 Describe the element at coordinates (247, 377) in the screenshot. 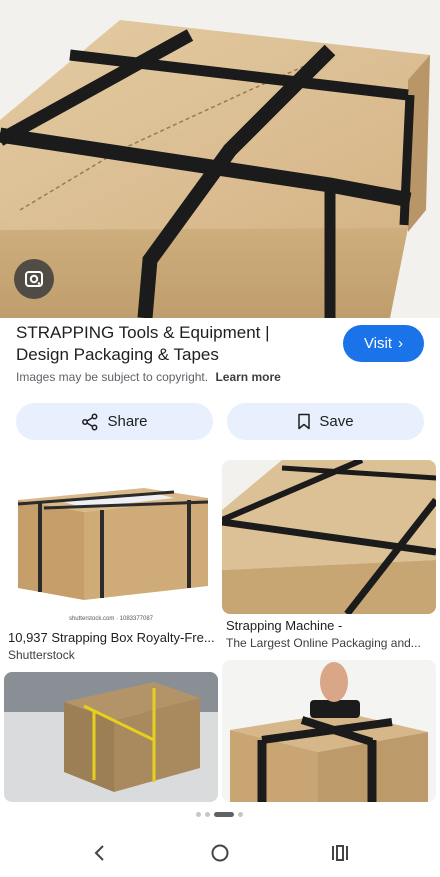

I see `learn-more-link: Learn more` at that location.